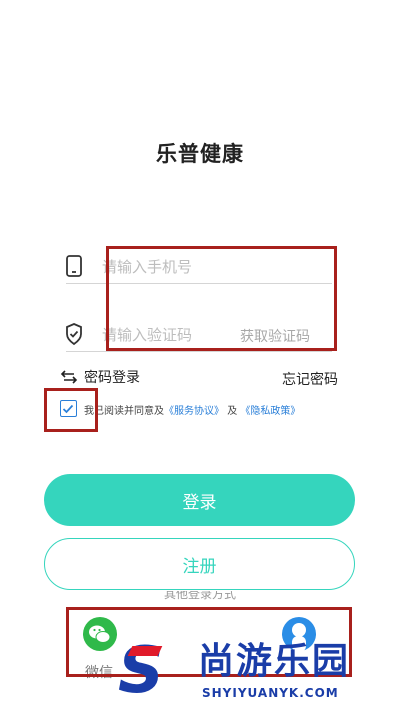 This screenshot has width=400, height=710. I want to click on watermark-logo: S 尚游乐园 SHYIYUANYK.COM, so click(256, 673).